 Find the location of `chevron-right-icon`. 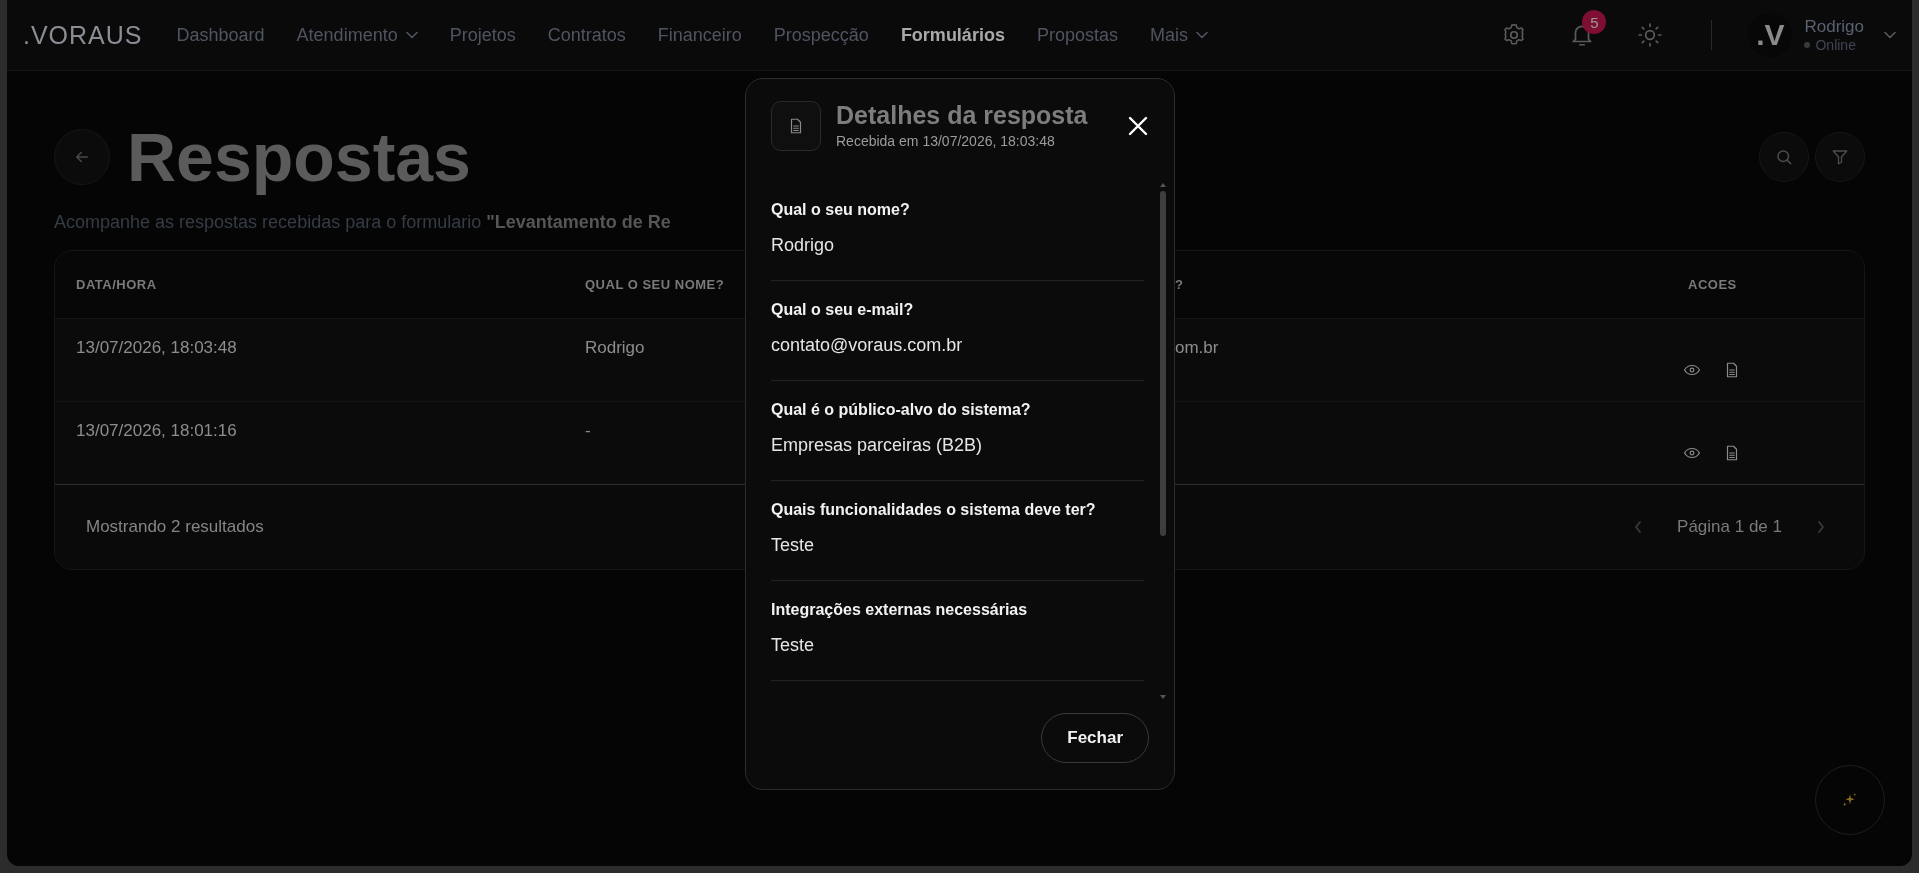

chevron-right-icon is located at coordinates (1821, 527).